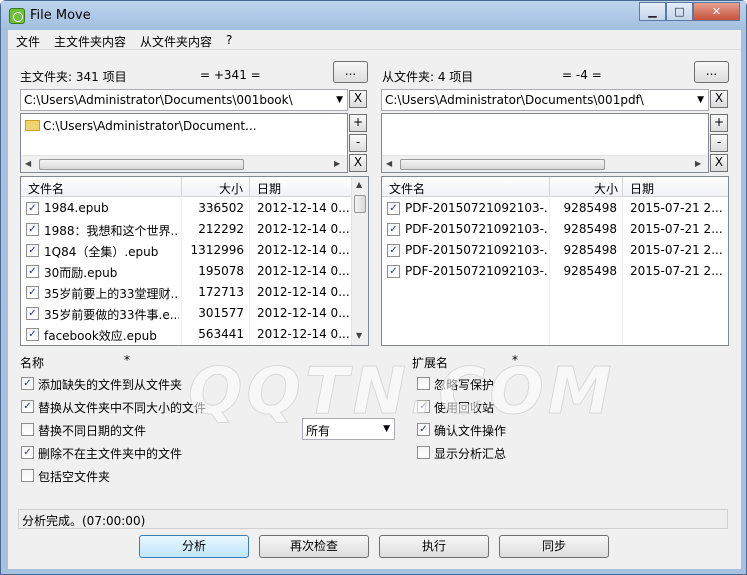 This screenshot has width=747, height=575. I want to click on slave-add-button: +, so click(719, 123).